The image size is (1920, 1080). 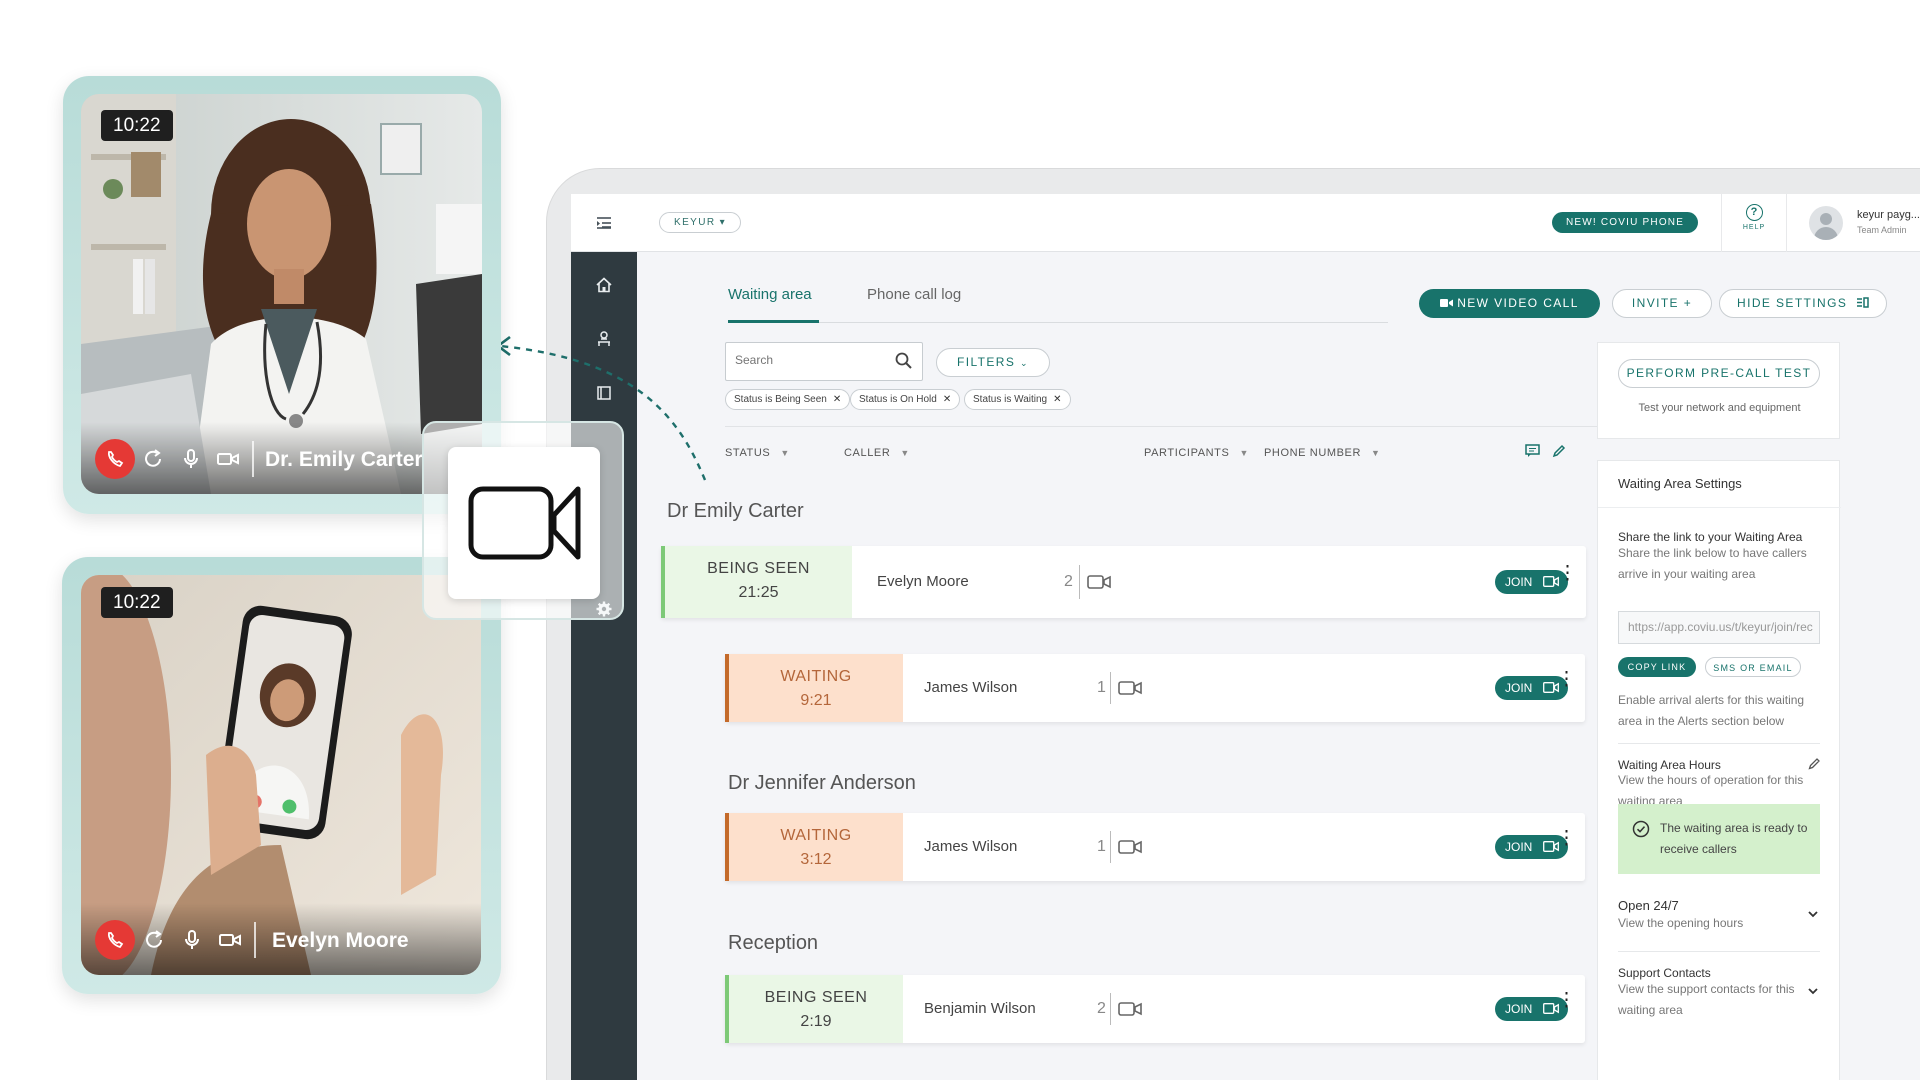 What do you see at coordinates (1123, 582) in the screenshot?
I see `table-row: BEING SEEN 21:25 Evelyn Moore 2 JOIN ⋮` at bounding box center [1123, 582].